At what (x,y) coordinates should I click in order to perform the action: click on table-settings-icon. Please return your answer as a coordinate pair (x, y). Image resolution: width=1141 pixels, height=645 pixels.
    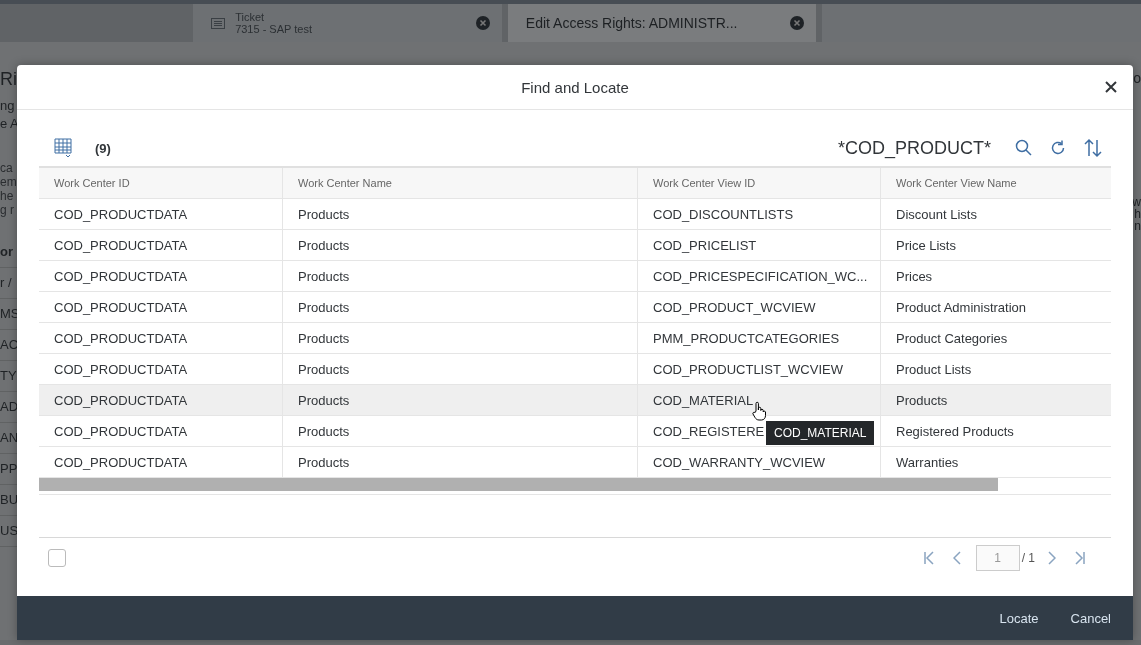
    Looking at the image, I should click on (63, 148).